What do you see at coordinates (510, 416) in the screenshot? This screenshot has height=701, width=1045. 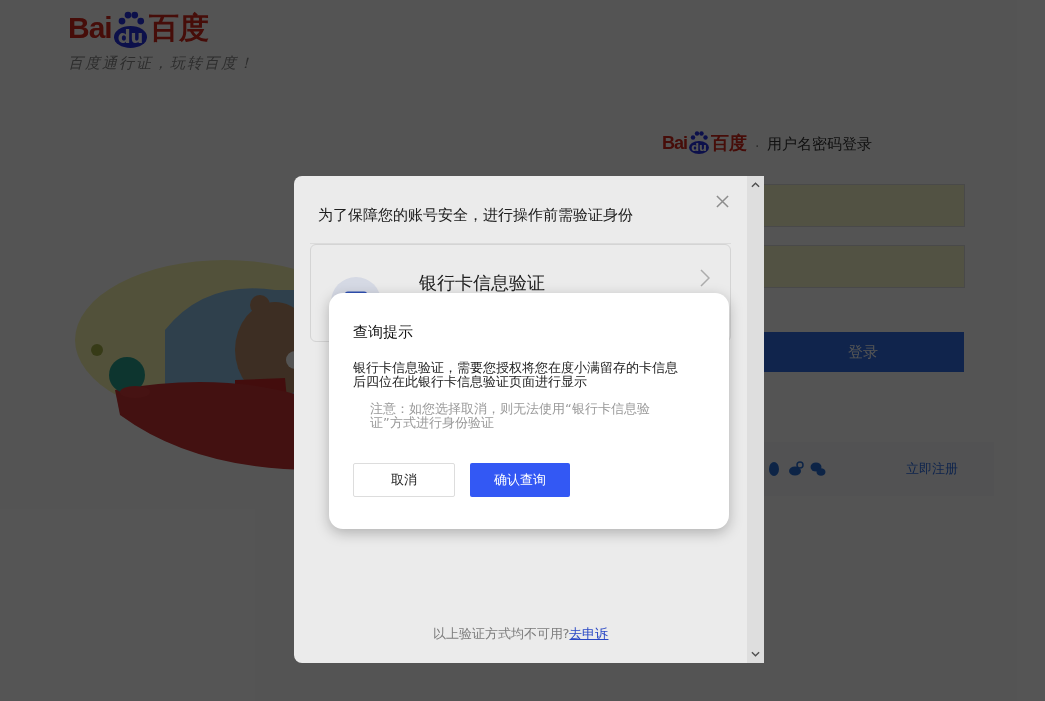 I see `dialog-note: 注意：如您选择取消，则无法使用“银行卡信息验证”方式进行身份验证` at bounding box center [510, 416].